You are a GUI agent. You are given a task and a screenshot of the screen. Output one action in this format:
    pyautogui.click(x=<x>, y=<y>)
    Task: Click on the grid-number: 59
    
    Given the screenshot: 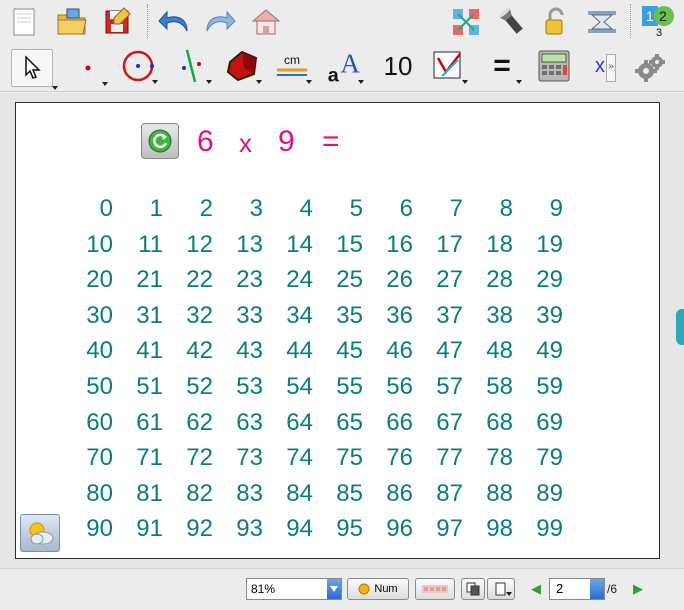 What is the action you would take?
    pyautogui.click(x=538, y=387)
    